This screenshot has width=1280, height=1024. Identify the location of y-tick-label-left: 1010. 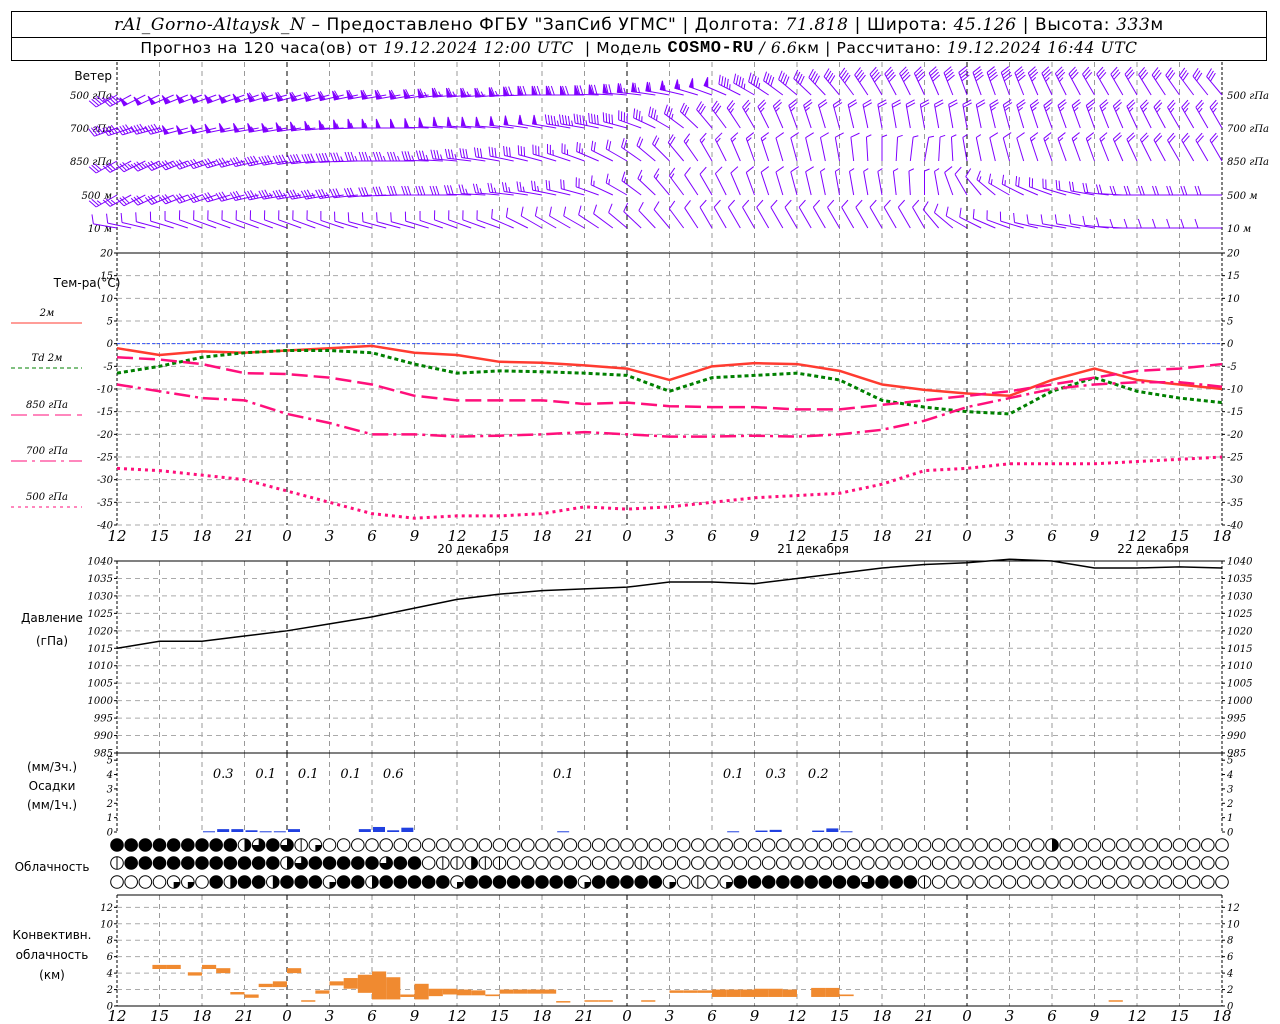
(101, 666).